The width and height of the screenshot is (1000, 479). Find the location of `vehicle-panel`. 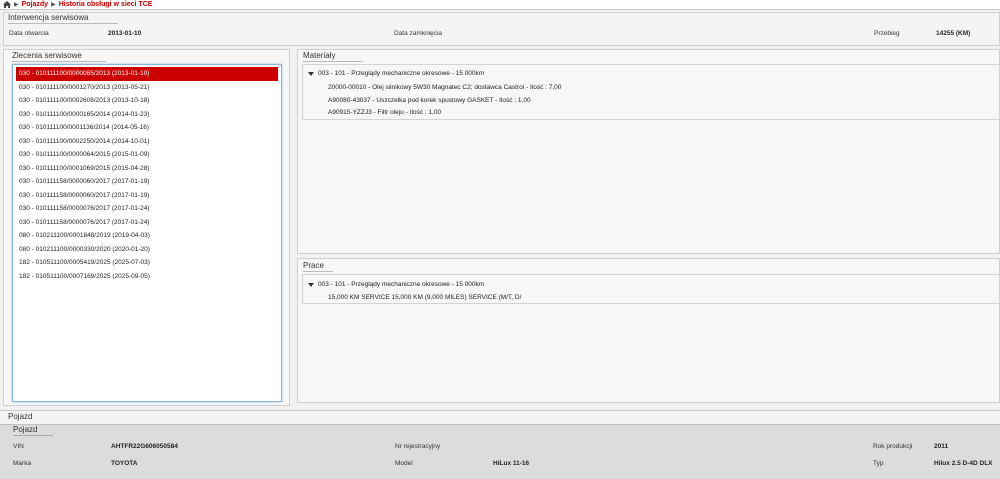

vehicle-panel is located at coordinates (500, 451).